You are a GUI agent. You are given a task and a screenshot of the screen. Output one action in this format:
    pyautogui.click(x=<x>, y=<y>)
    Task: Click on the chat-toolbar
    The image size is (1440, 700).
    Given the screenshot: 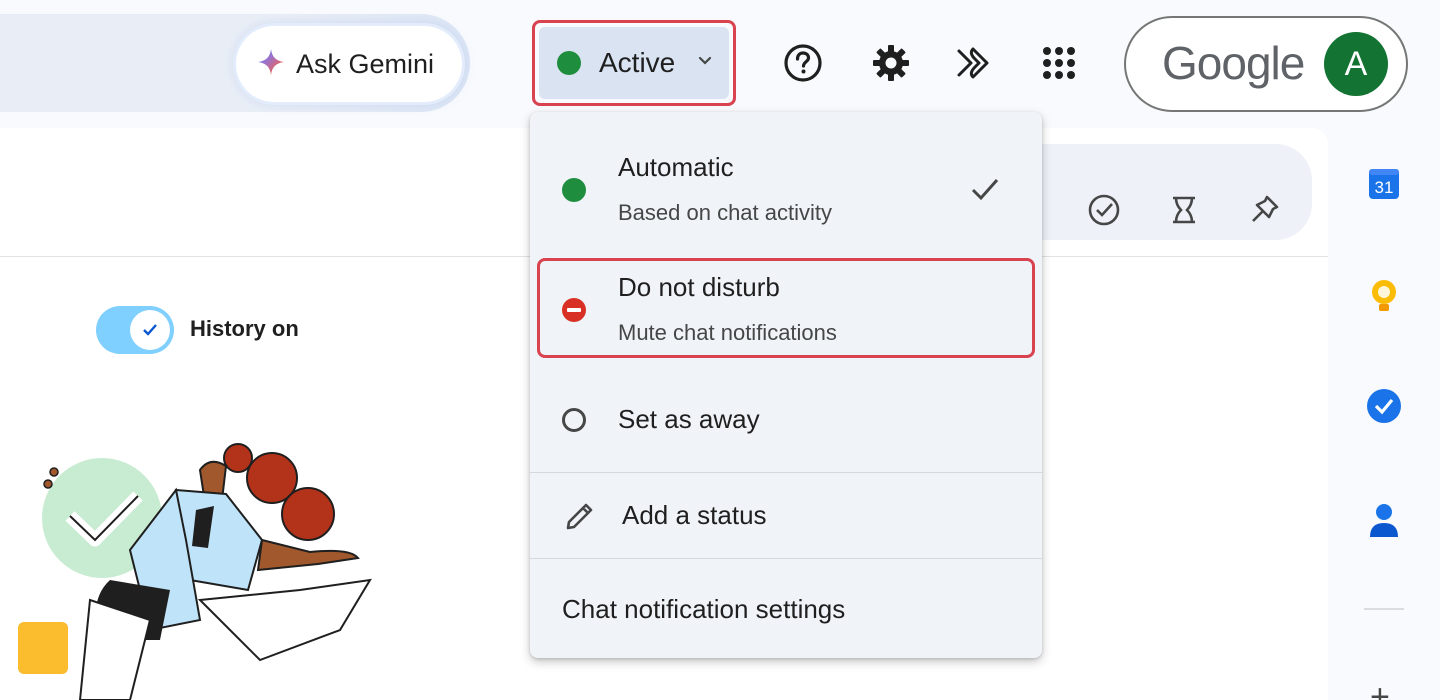 What is the action you would take?
    pyautogui.click(x=1177, y=192)
    